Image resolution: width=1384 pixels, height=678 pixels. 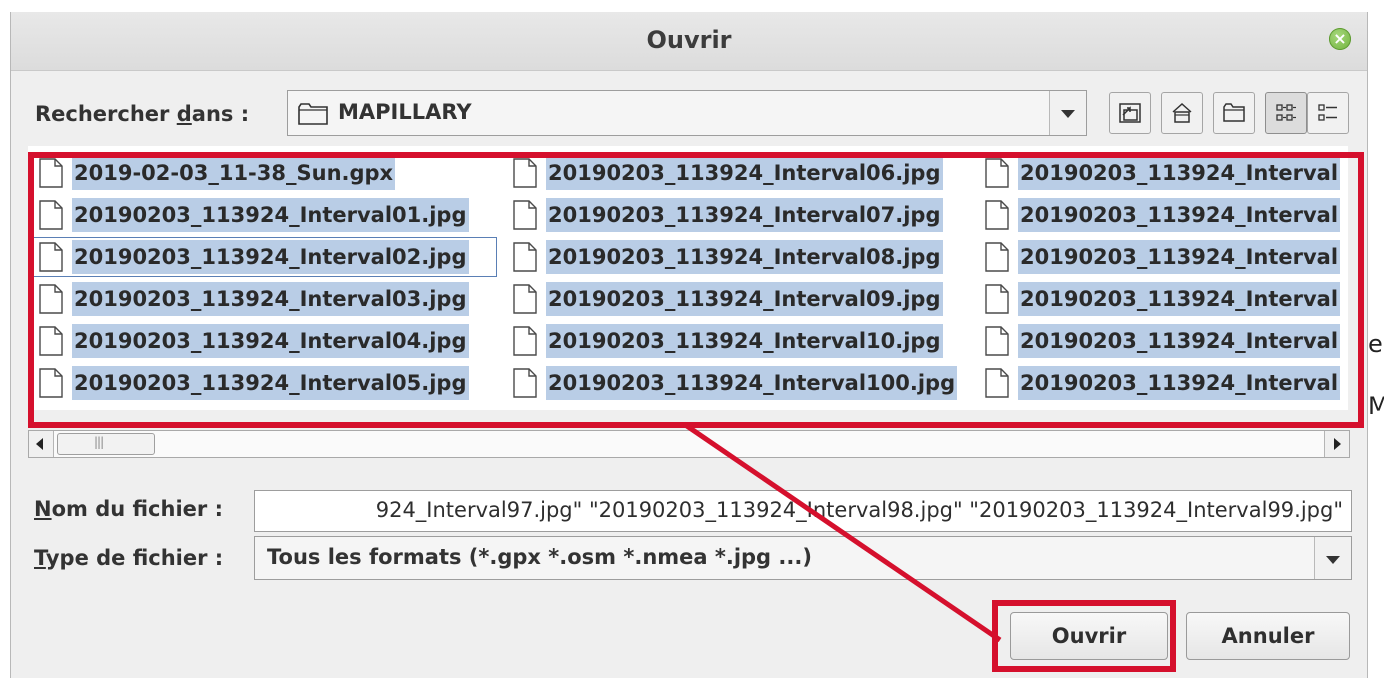 What do you see at coordinates (270, 215) in the screenshot?
I see `file-name: 20190203_113924_Interval01.jpg` at bounding box center [270, 215].